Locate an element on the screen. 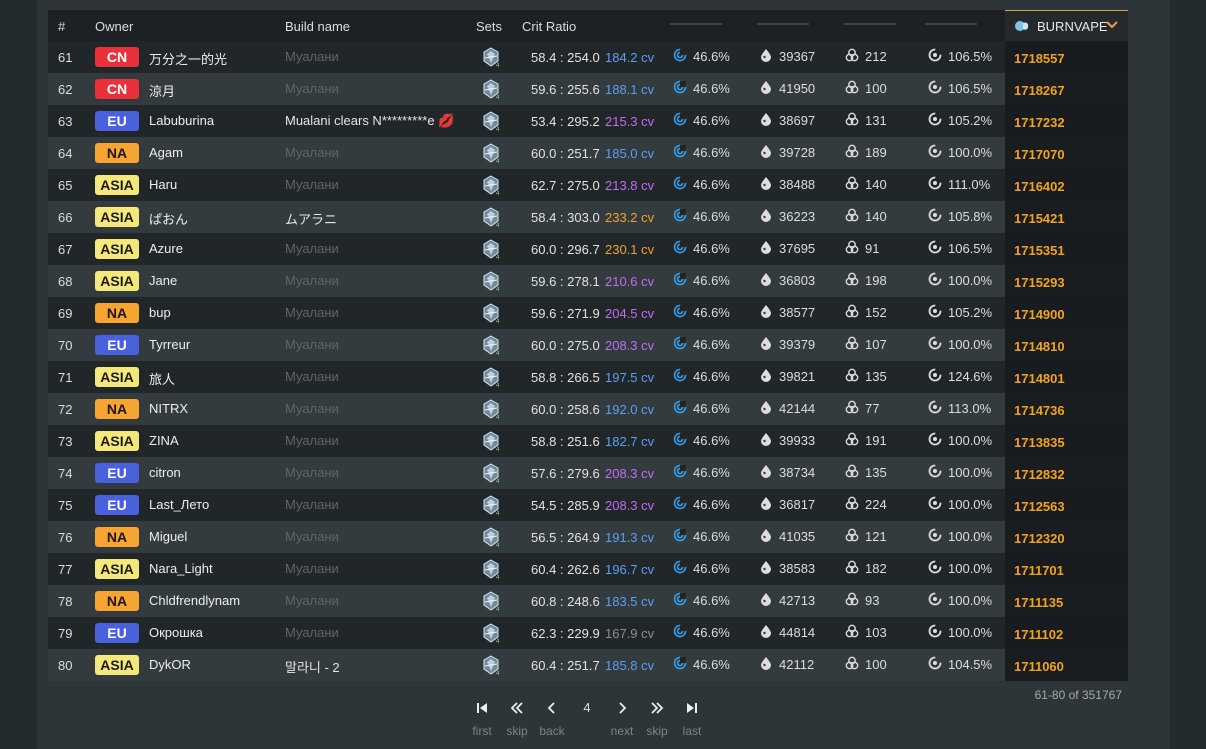 This screenshot has width=1206, height=749. owner-name: 万分之一的光 is located at coordinates (188, 58).